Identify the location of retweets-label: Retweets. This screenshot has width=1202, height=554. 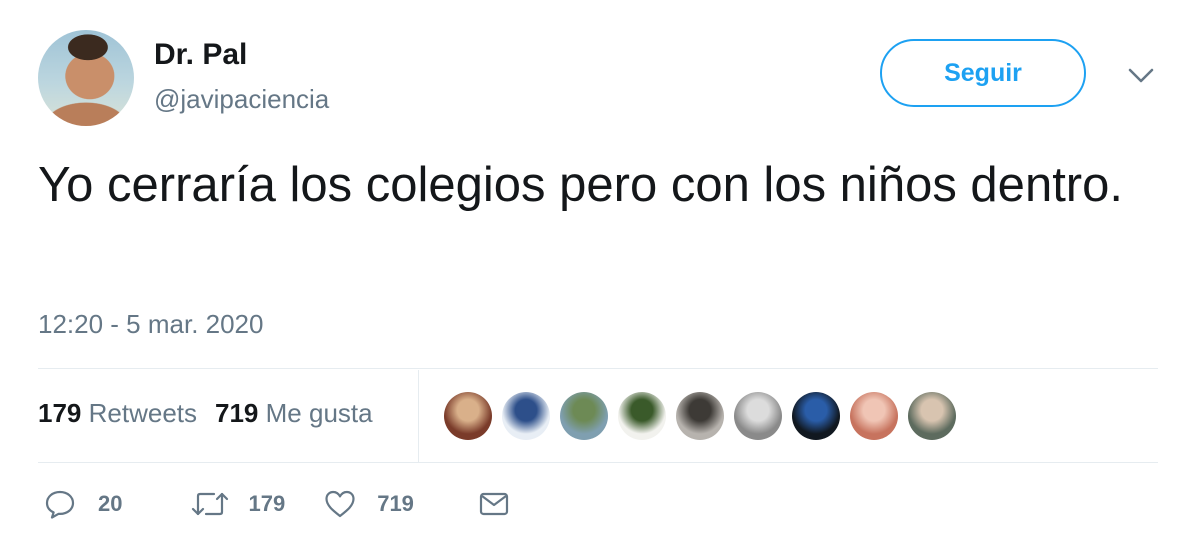
(143, 413).